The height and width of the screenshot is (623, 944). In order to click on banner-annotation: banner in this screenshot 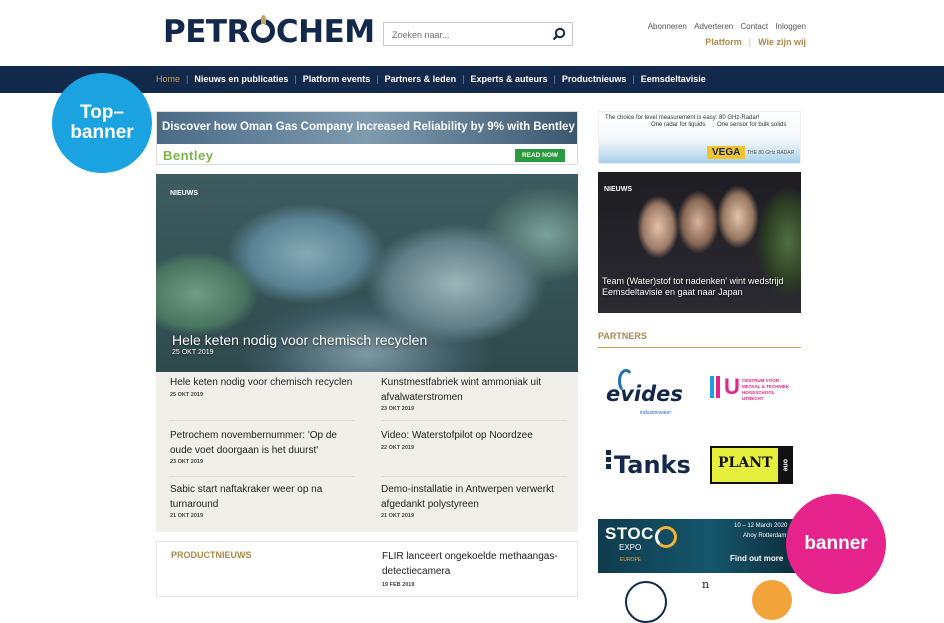, I will do `click(836, 544)`.